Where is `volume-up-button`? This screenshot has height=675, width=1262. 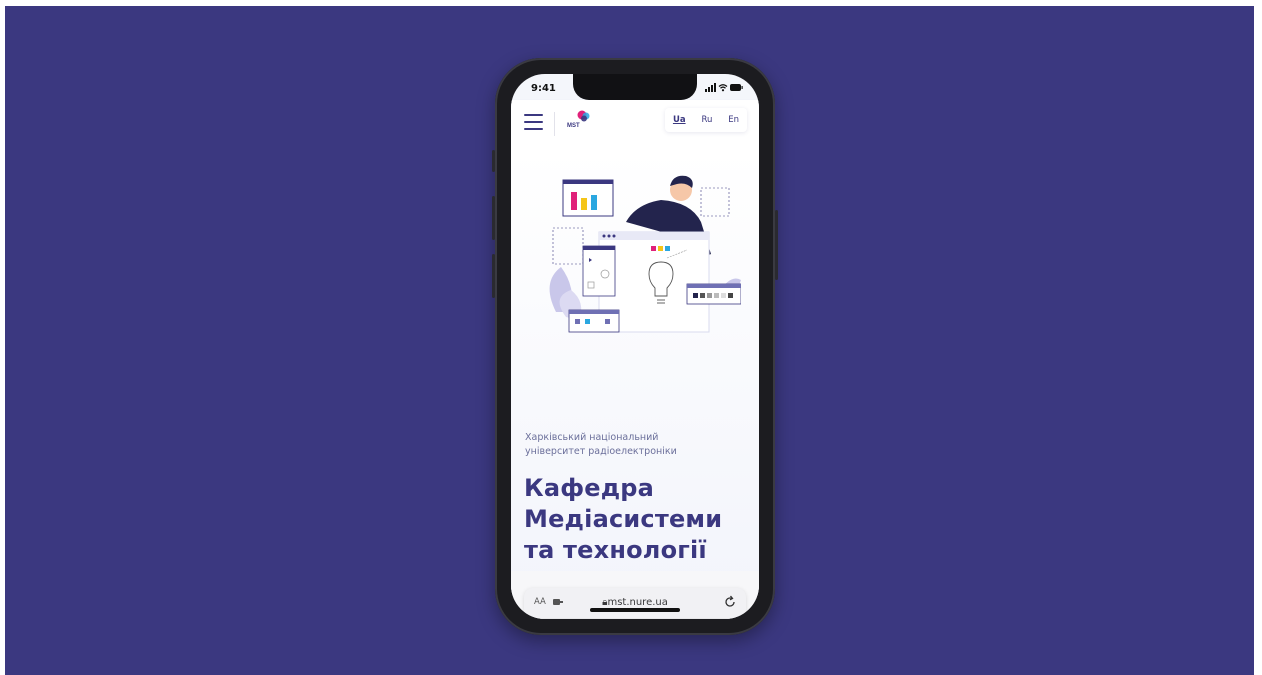
volume-up-button is located at coordinates (493, 218).